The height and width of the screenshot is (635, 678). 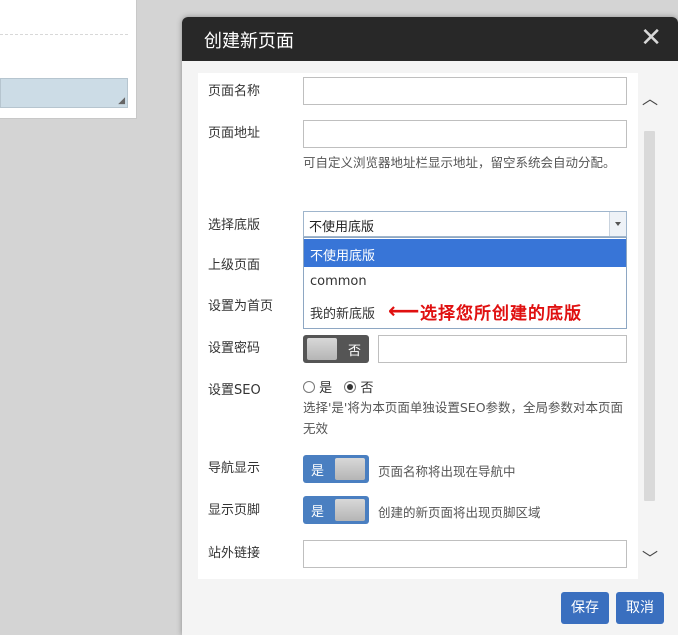 What do you see at coordinates (465, 134) in the screenshot?
I see `page-address-input` at bounding box center [465, 134].